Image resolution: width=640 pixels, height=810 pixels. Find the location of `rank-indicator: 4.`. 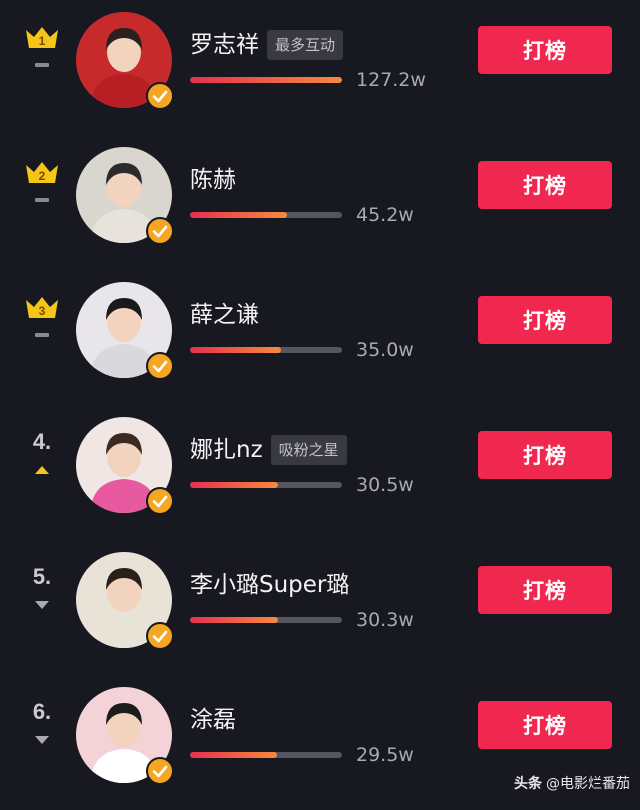

rank-indicator: 4. is located at coordinates (42, 459).